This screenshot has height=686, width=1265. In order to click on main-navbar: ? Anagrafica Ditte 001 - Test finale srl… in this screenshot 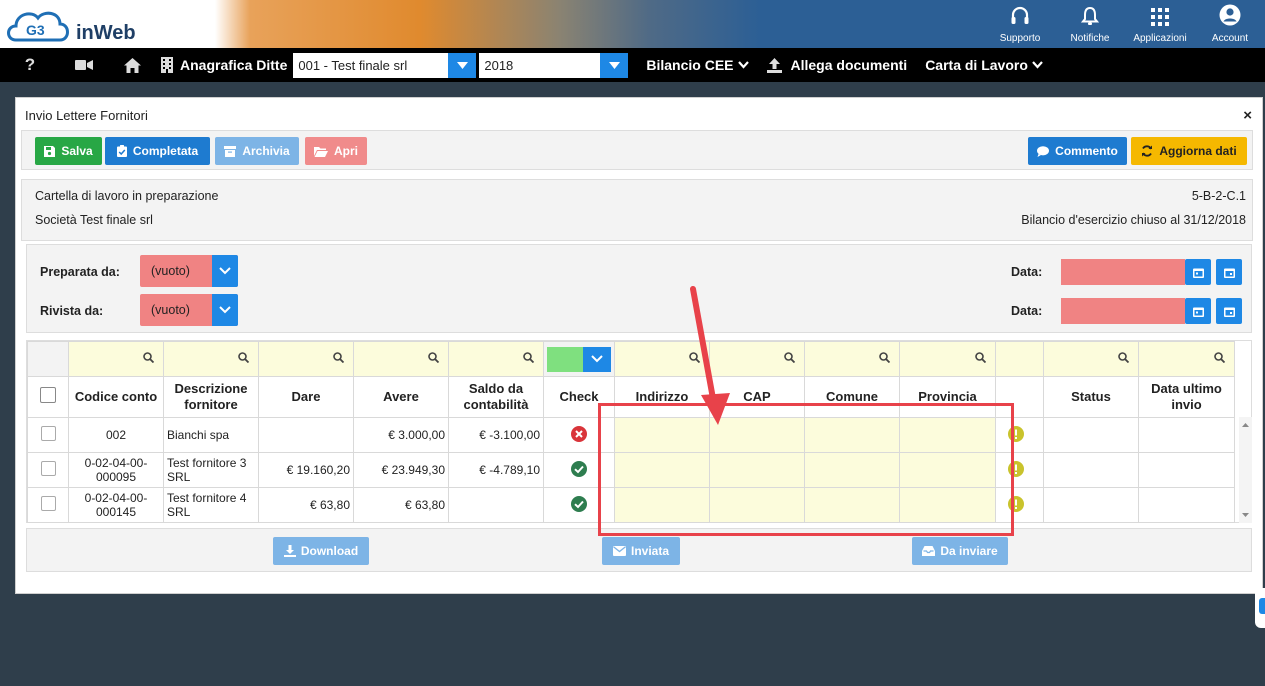, I will do `click(632, 65)`.